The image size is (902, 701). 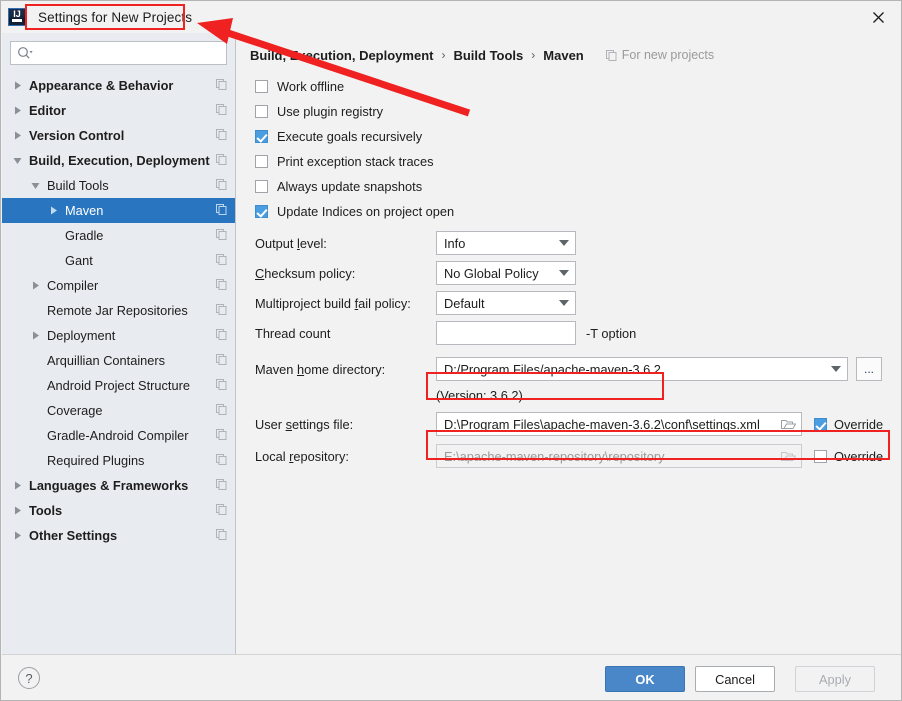 What do you see at coordinates (118, 385) in the screenshot?
I see `sidebar-item-android-project-structure: Android Project Structure` at bounding box center [118, 385].